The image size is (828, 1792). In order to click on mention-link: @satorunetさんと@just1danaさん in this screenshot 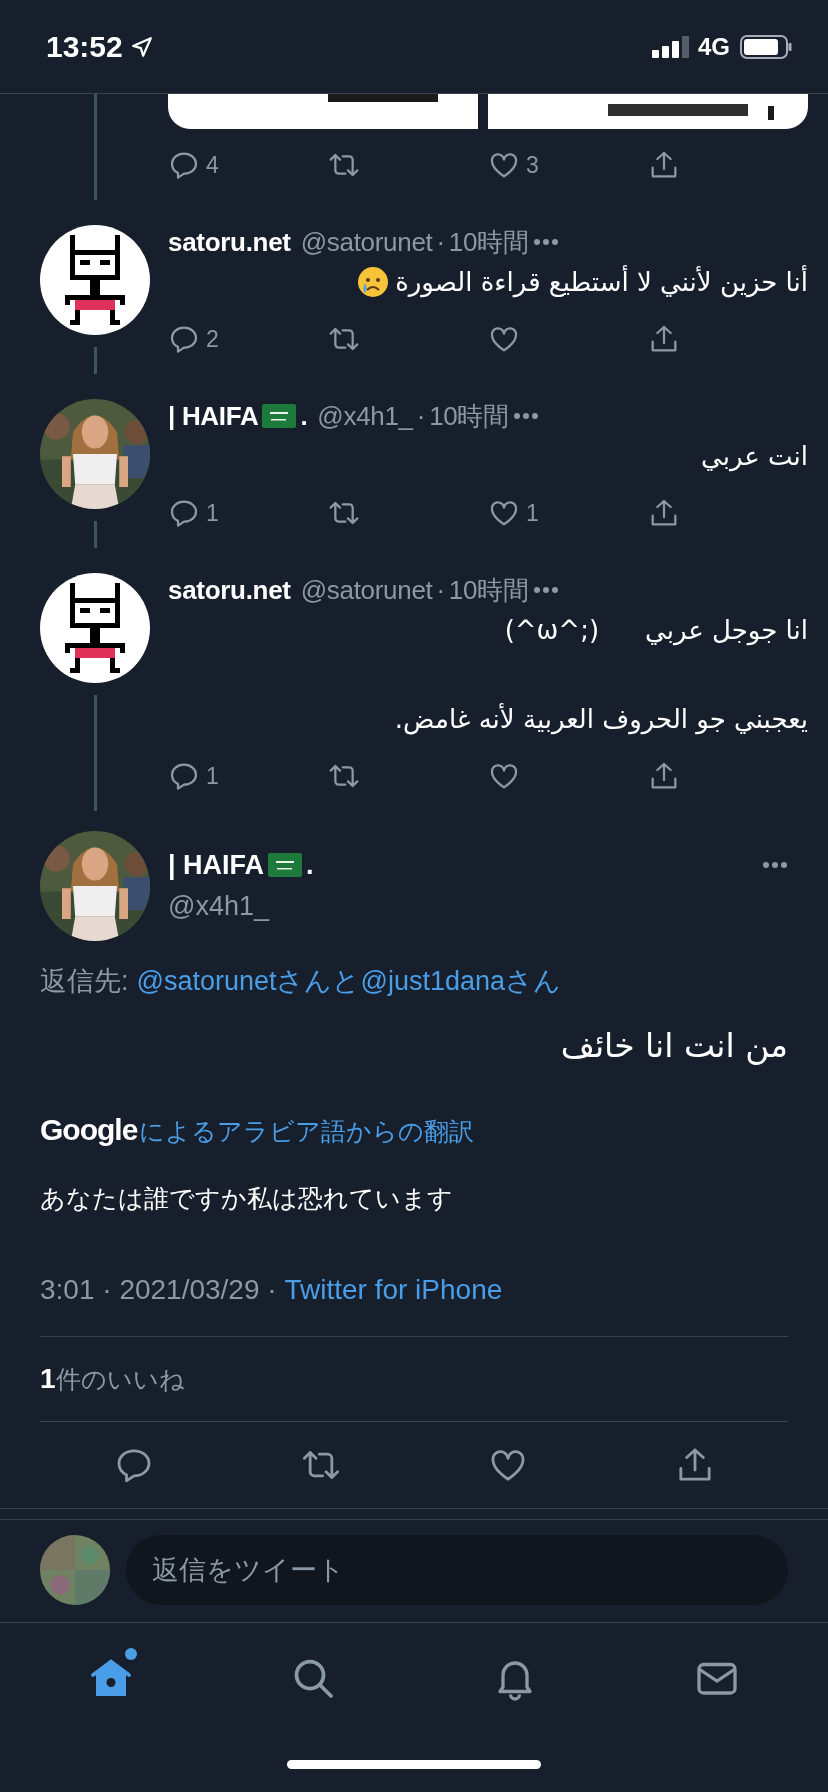, I will do `click(348, 981)`.